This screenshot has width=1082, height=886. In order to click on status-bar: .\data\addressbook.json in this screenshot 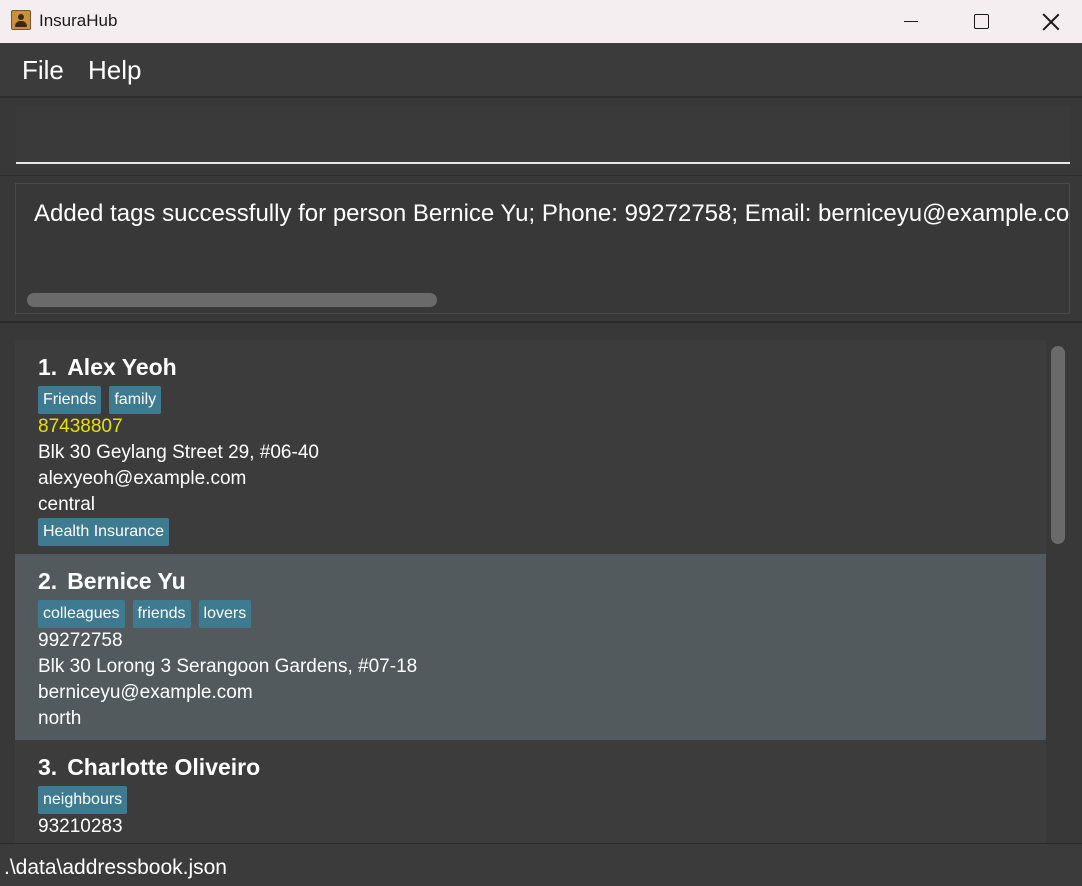, I will do `click(541, 864)`.